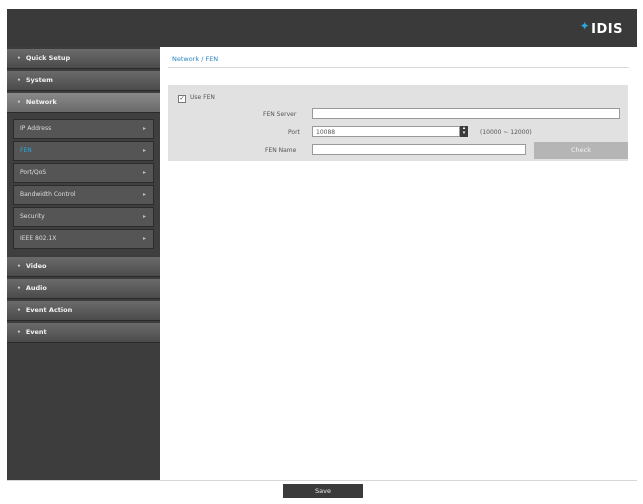 This screenshot has height=504, width=643. What do you see at coordinates (48, 58) in the screenshot?
I see `menu-label: Quick Setup` at bounding box center [48, 58].